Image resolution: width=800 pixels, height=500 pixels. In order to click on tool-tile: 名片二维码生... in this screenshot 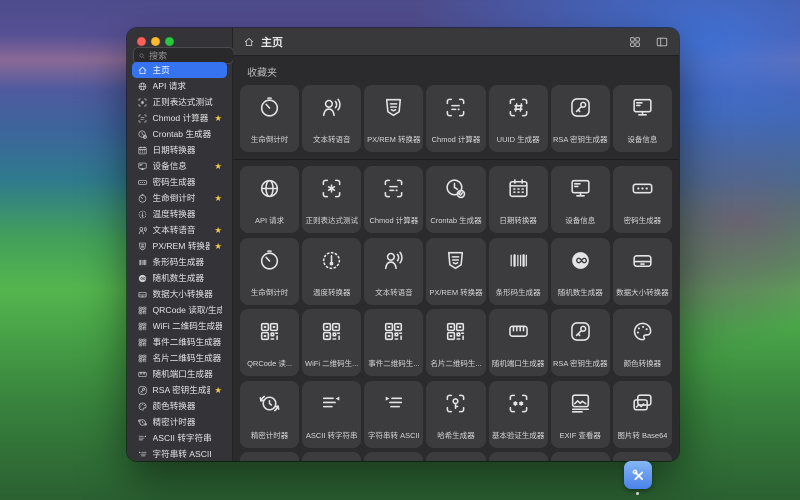, I will do `click(456, 342)`.